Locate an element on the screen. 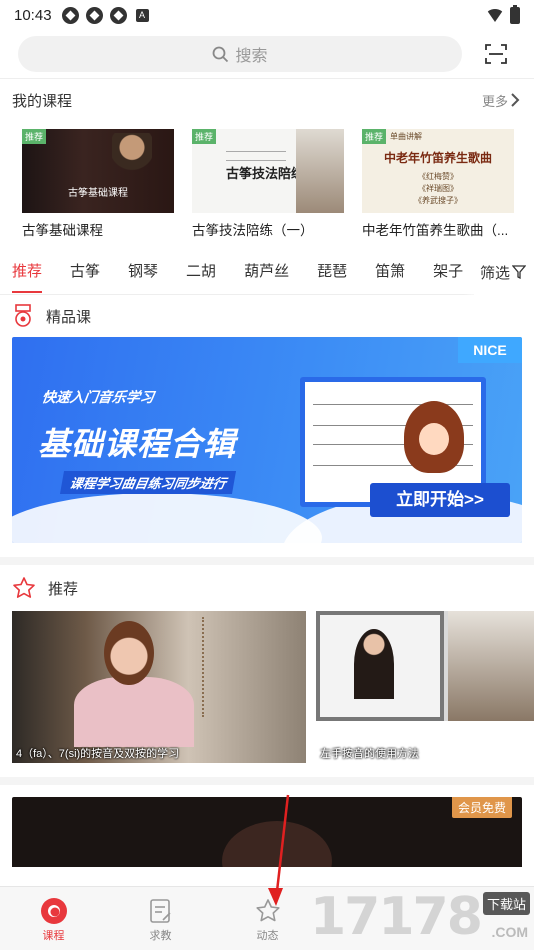  category-tabs: 推荐 古筝 钢琴 二胡 葫芦丝 琵琶 笛箫 架子 筛选 is located at coordinates (267, 272).